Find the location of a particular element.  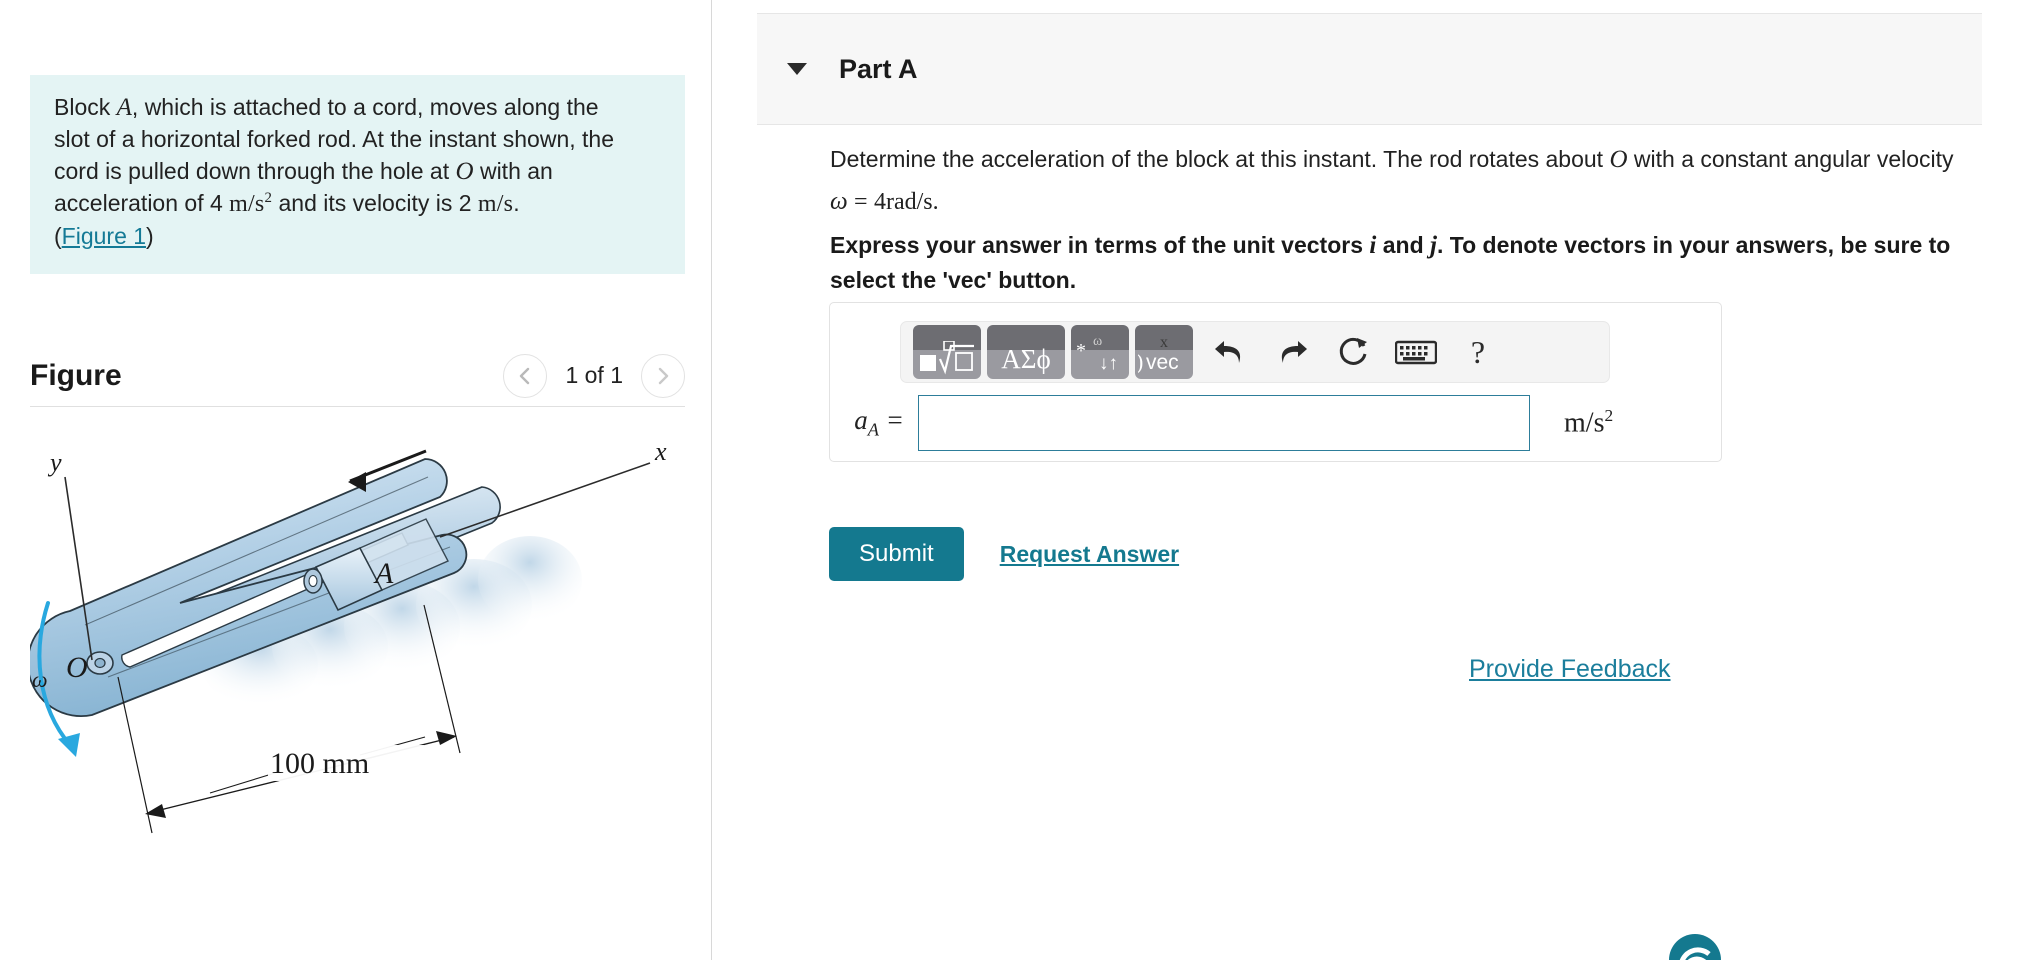

answer-var: a is located at coordinates (861, 420).